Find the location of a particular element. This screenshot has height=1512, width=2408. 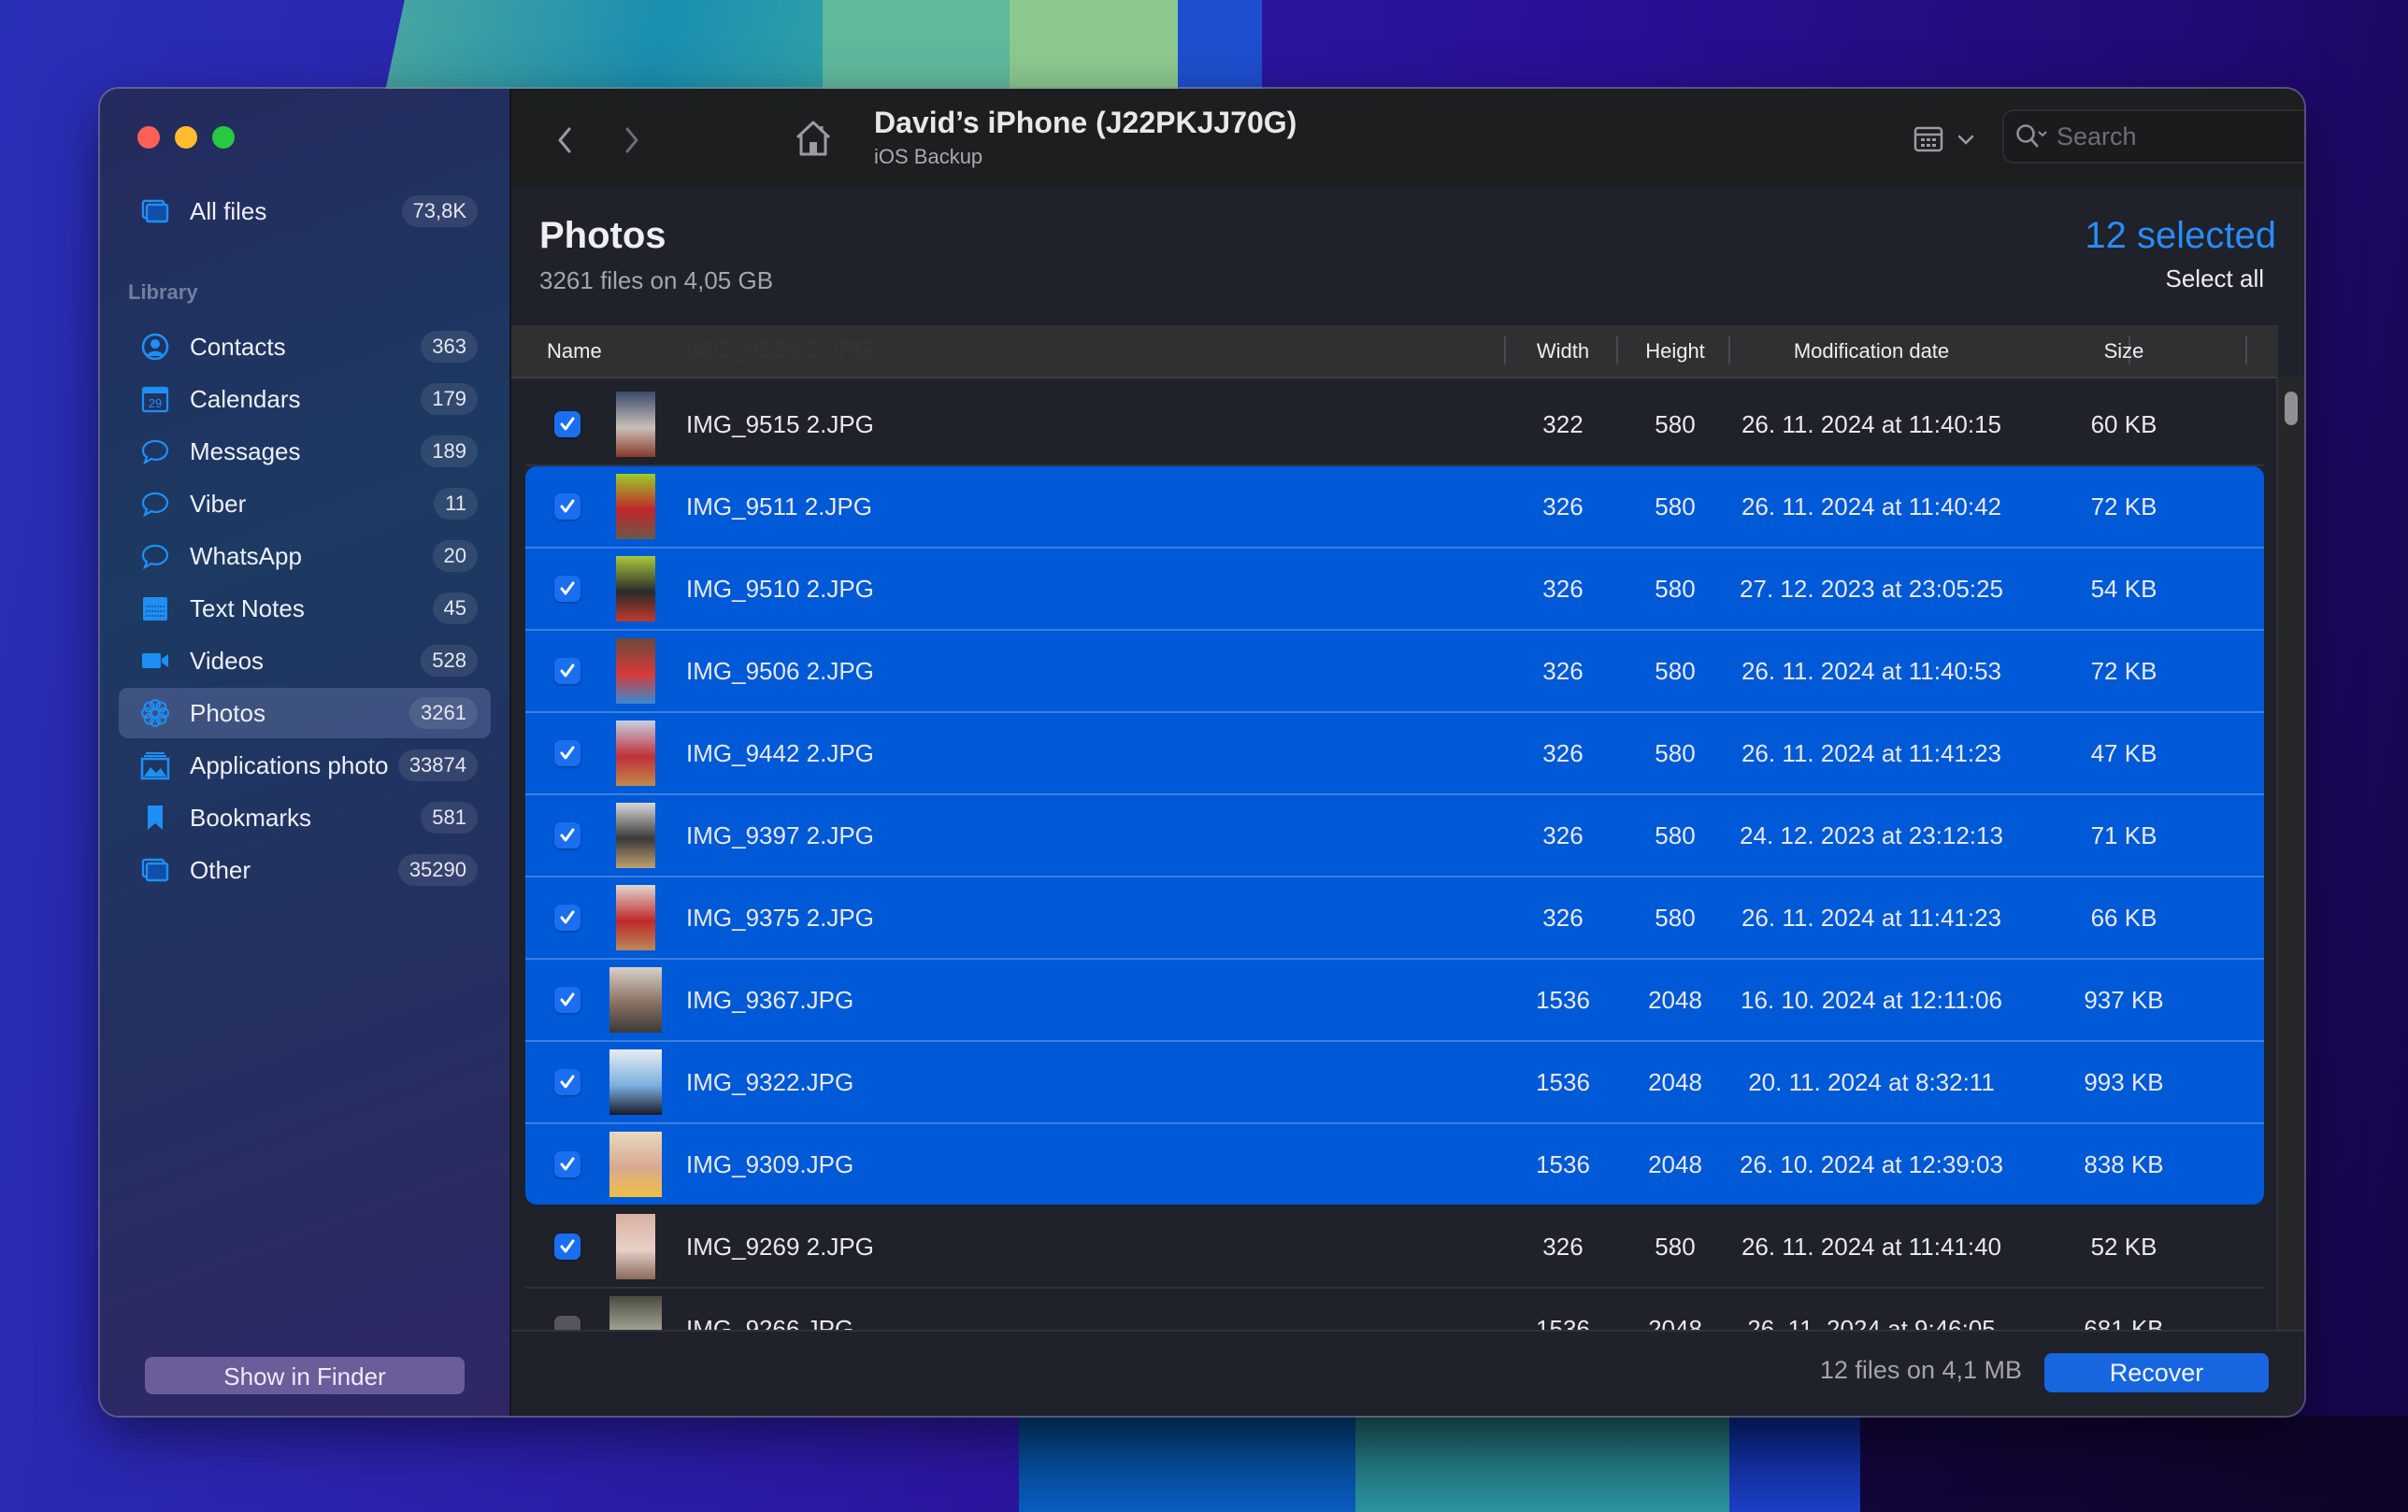

file-size: 72 KB is located at coordinates (2123, 506).